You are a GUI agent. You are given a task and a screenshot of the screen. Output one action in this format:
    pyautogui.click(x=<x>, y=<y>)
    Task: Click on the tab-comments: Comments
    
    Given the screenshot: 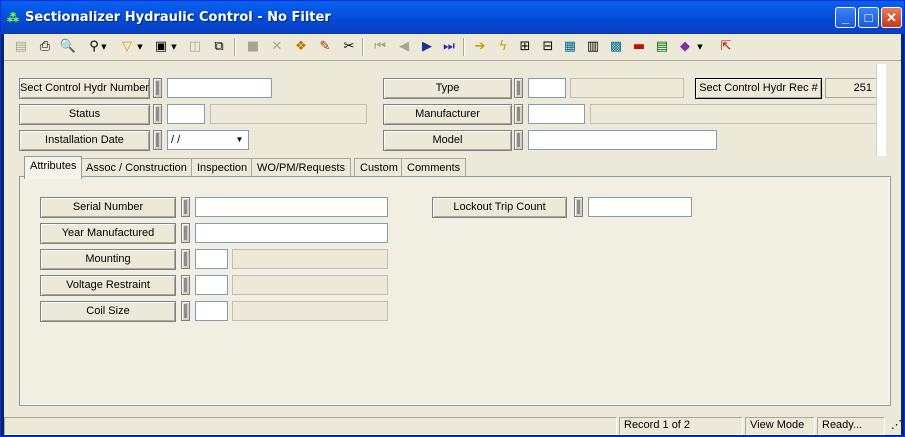 What is the action you would take?
    pyautogui.click(x=434, y=168)
    